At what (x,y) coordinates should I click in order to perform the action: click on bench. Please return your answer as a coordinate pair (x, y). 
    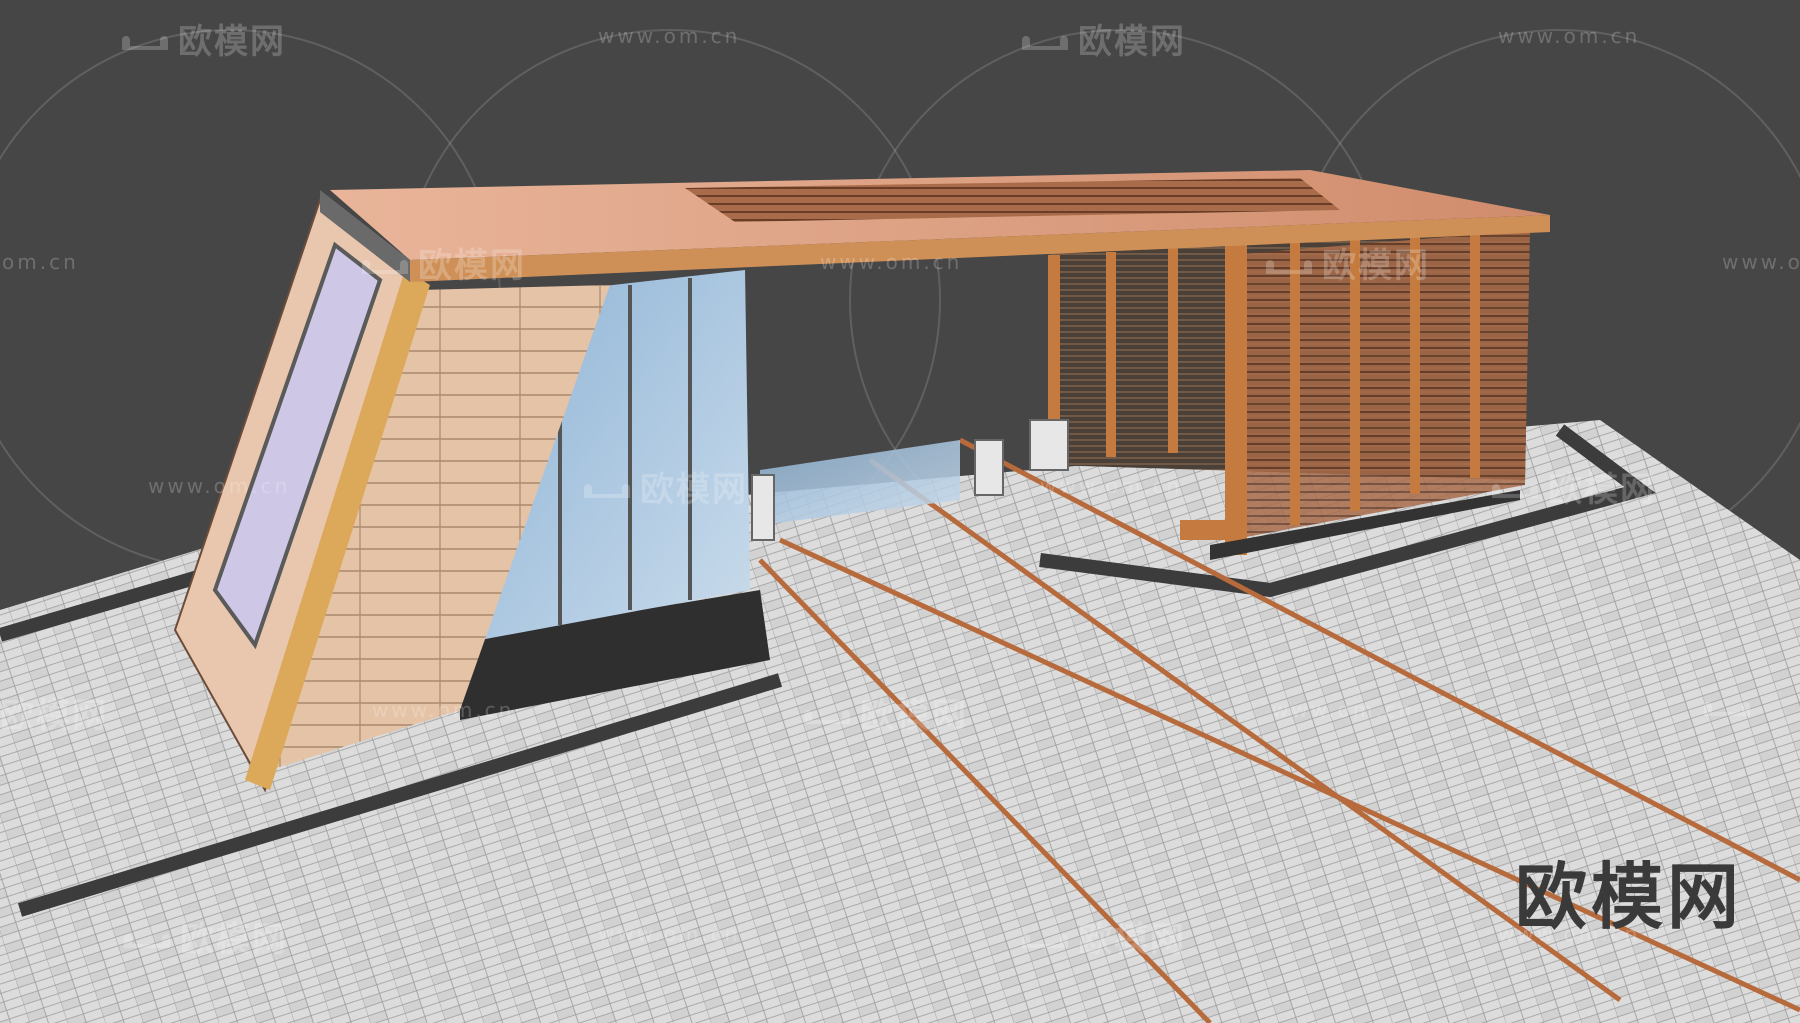
    Looking at the image, I should click on (1210, 530).